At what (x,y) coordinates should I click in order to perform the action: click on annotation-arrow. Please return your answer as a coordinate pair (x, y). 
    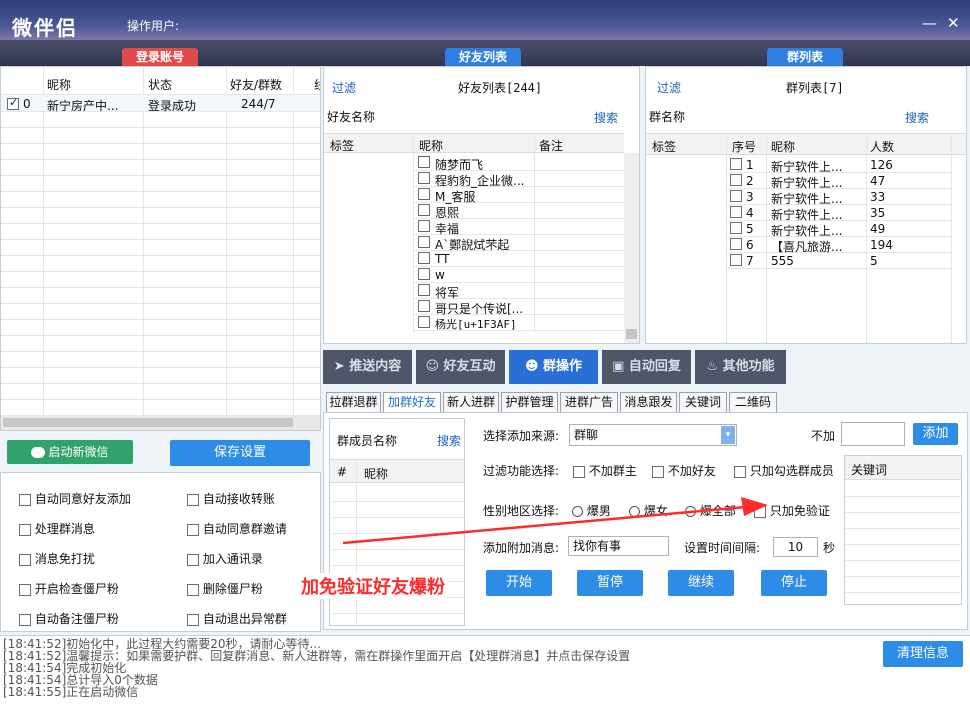
    Looking at the image, I should click on (555, 521).